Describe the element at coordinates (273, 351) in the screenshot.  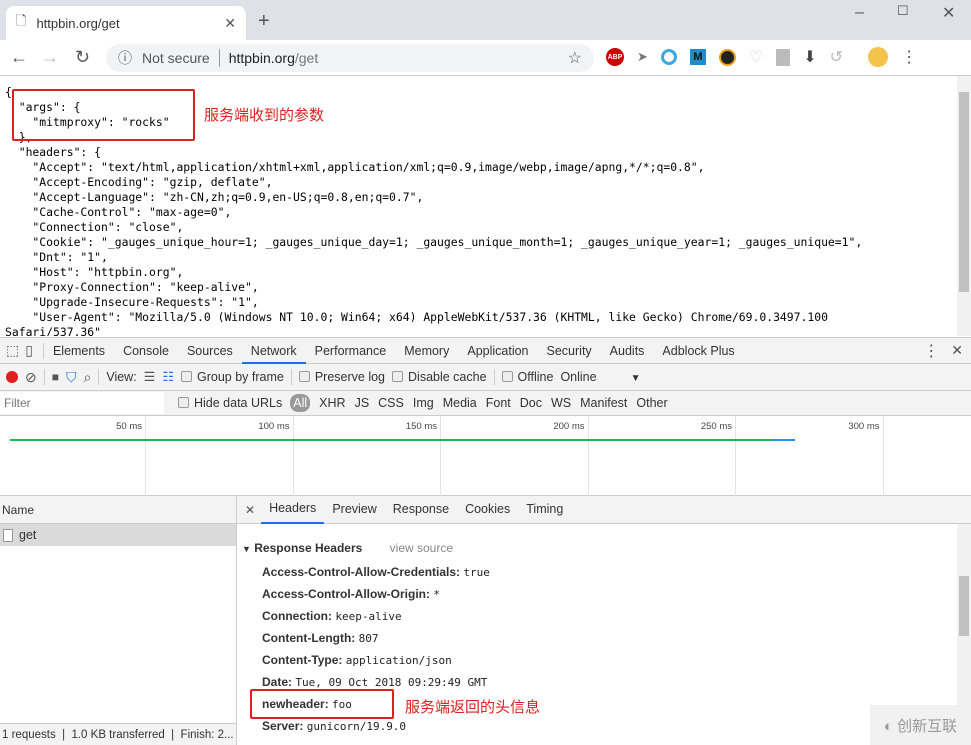
I see `tab-network: Network` at that location.